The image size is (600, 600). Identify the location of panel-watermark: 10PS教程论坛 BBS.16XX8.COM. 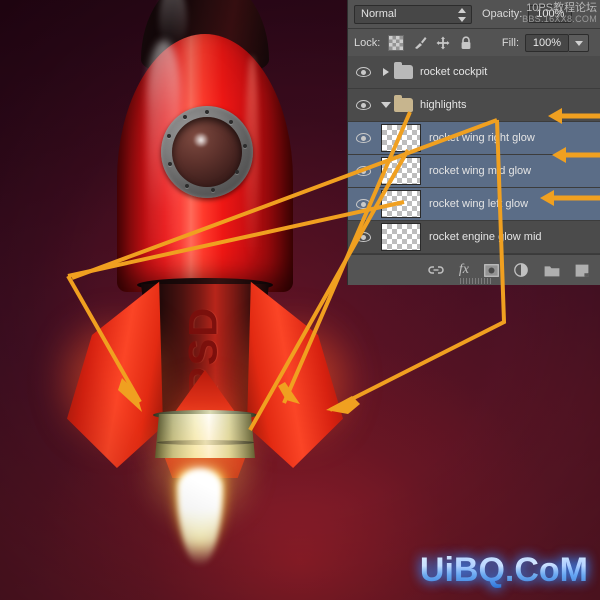
(551, 14).